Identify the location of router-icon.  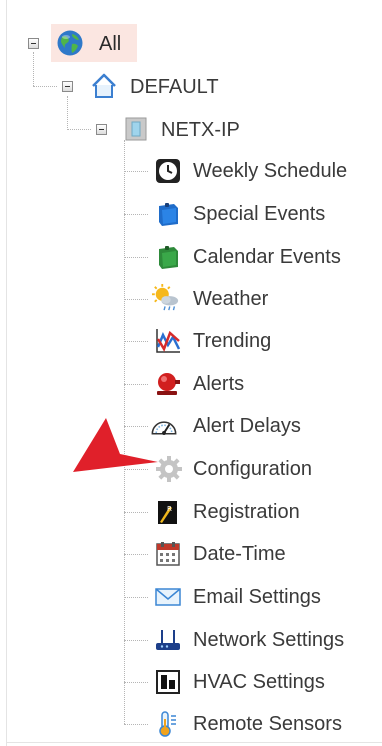
(168, 640).